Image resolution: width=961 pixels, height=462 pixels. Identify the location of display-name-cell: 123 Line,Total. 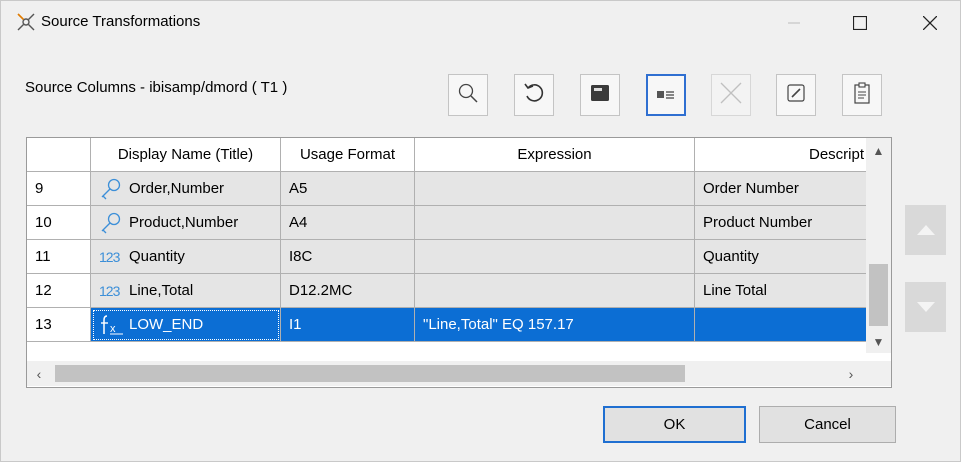
(186, 291).